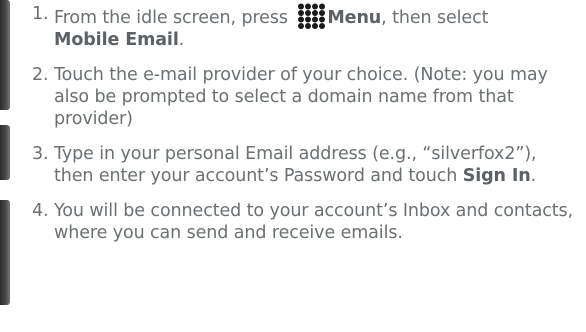 The width and height of the screenshot is (586, 332). Describe the element at coordinates (40, 14) in the screenshot. I see `step-number: 1.` at that location.